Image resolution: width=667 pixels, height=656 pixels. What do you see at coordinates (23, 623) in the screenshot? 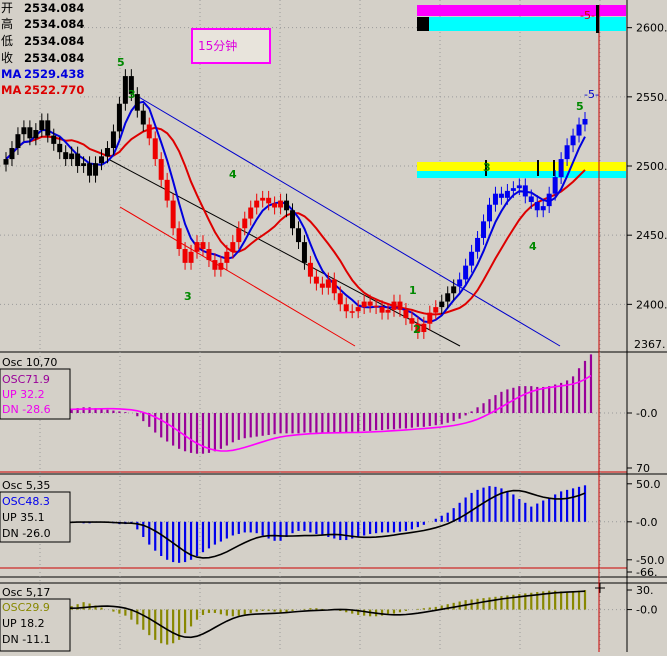
I see `osc3-up-value: UP 18.2` at bounding box center [23, 623].